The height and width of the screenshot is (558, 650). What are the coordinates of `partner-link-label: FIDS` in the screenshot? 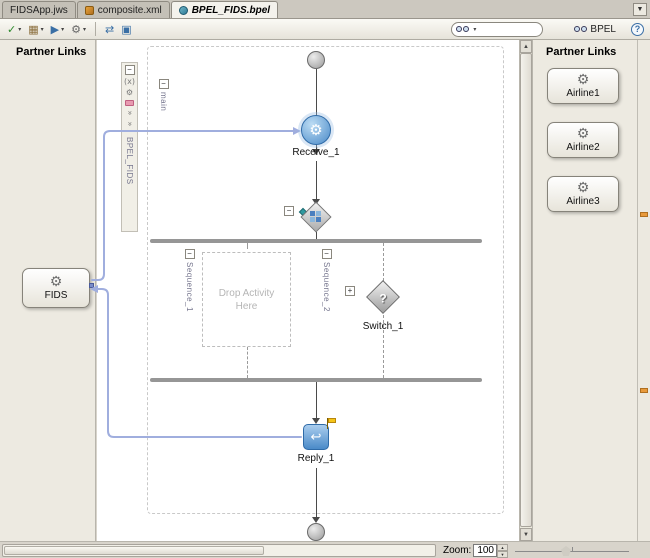 It's located at (56, 295).